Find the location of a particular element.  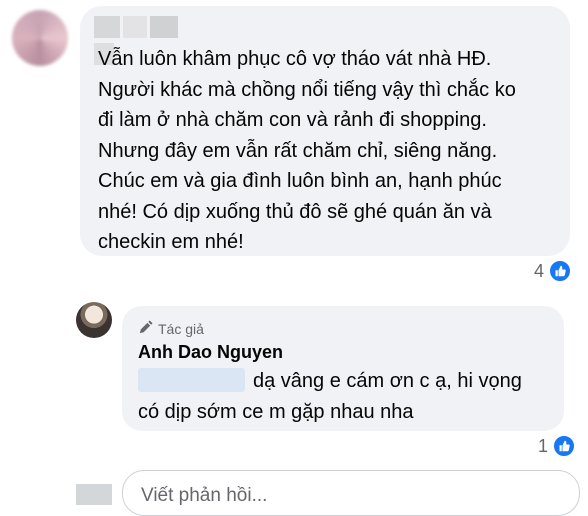

pen-icon is located at coordinates (145, 329).